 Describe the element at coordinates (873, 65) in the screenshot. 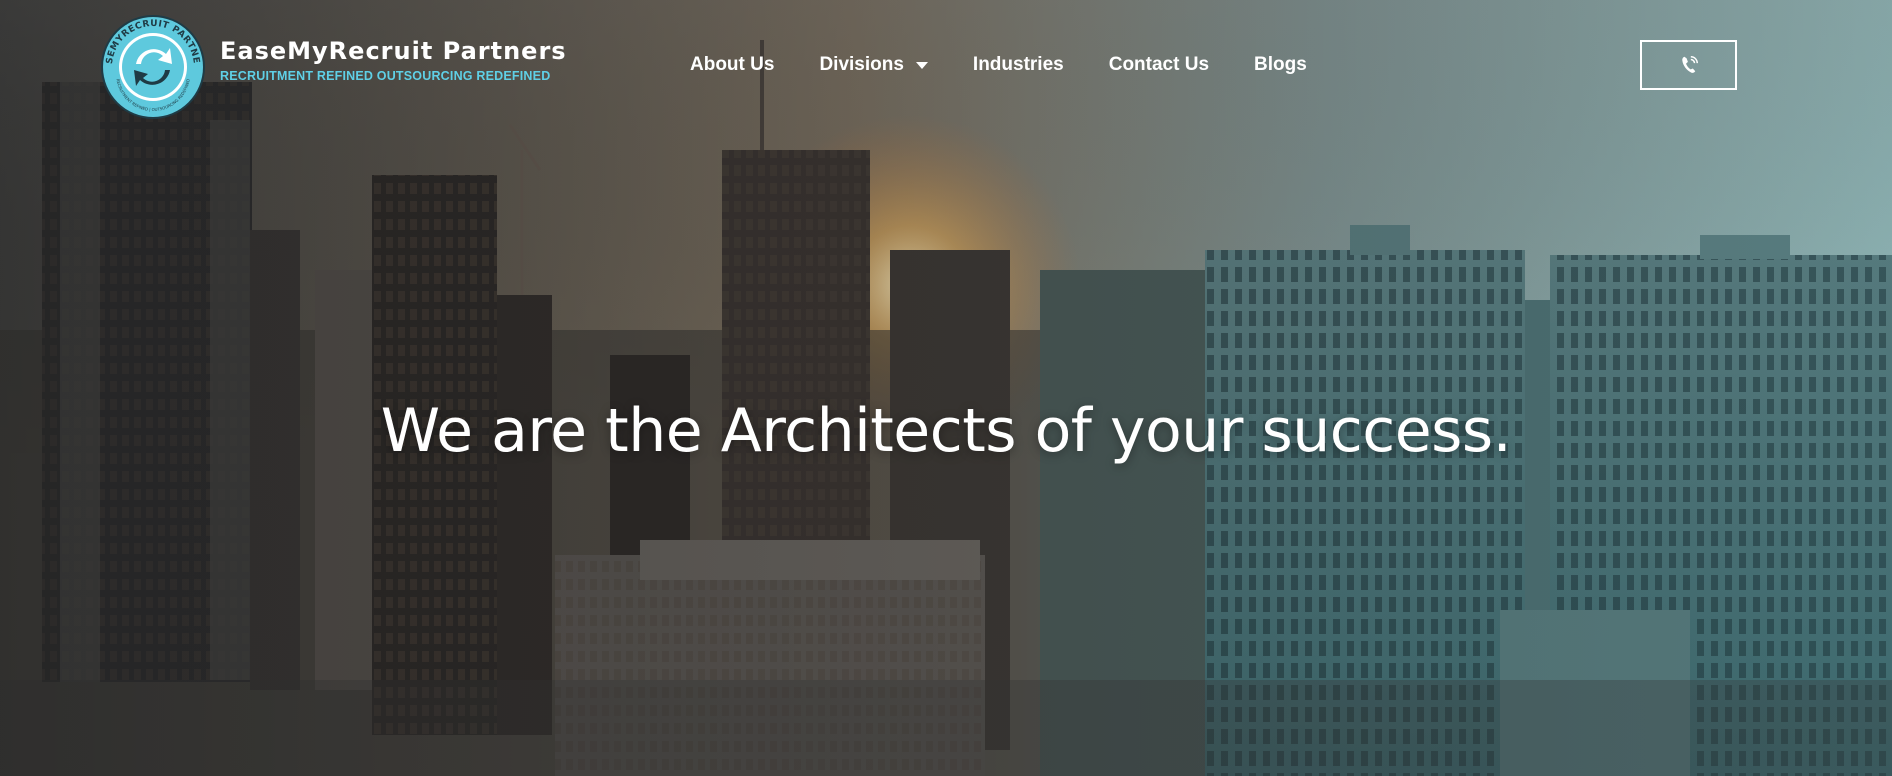

I see `nav-divisions: Divisions` at that location.